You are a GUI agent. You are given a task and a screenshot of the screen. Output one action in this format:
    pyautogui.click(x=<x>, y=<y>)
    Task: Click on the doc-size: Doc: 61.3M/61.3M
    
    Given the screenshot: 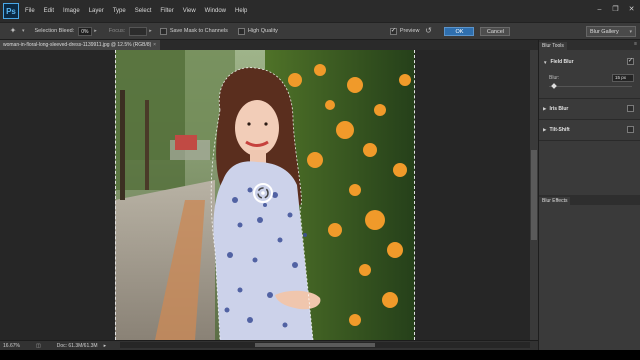 What is the action you would take?
    pyautogui.click(x=77, y=345)
    